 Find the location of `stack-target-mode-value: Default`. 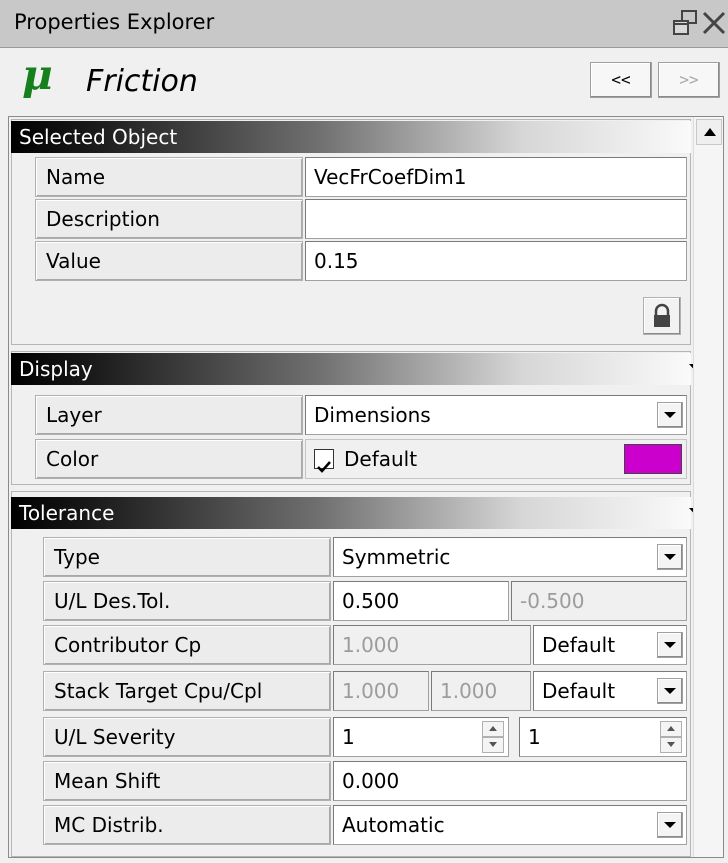

stack-target-mode-value: Default is located at coordinates (579, 691).